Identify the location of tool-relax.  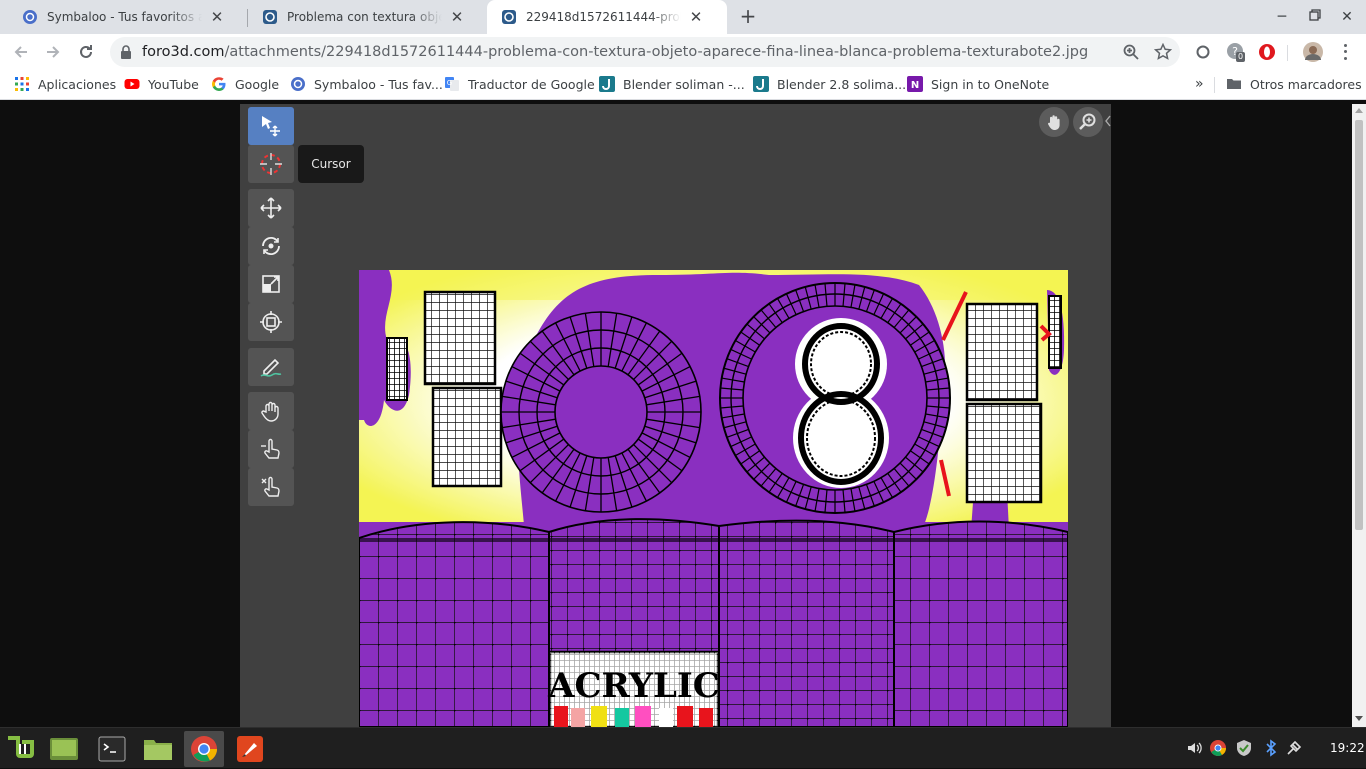
(271, 449).